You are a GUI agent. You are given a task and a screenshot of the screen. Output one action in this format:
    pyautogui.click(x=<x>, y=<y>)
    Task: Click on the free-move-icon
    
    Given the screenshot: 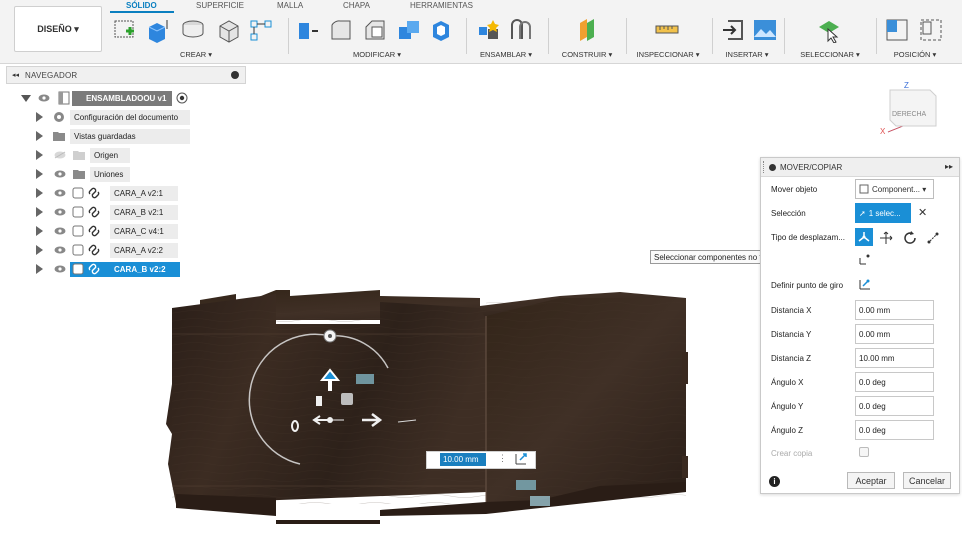 What is the action you would take?
    pyautogui.click(x=864, y=237)
    